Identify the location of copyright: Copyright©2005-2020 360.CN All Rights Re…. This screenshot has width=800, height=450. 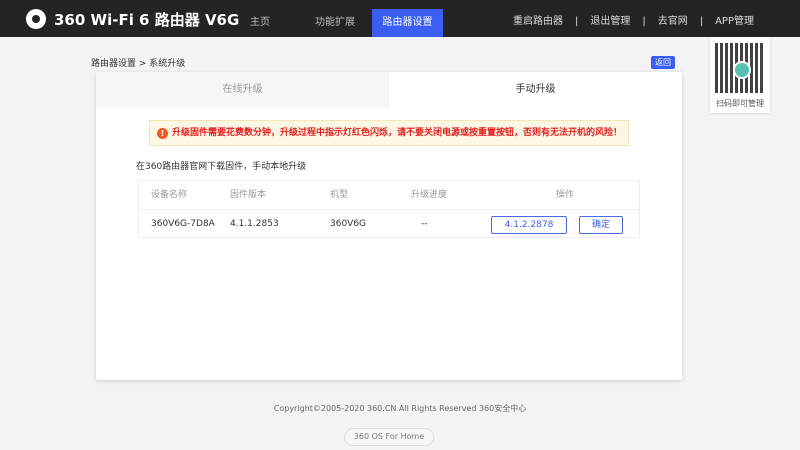
(400, 408).